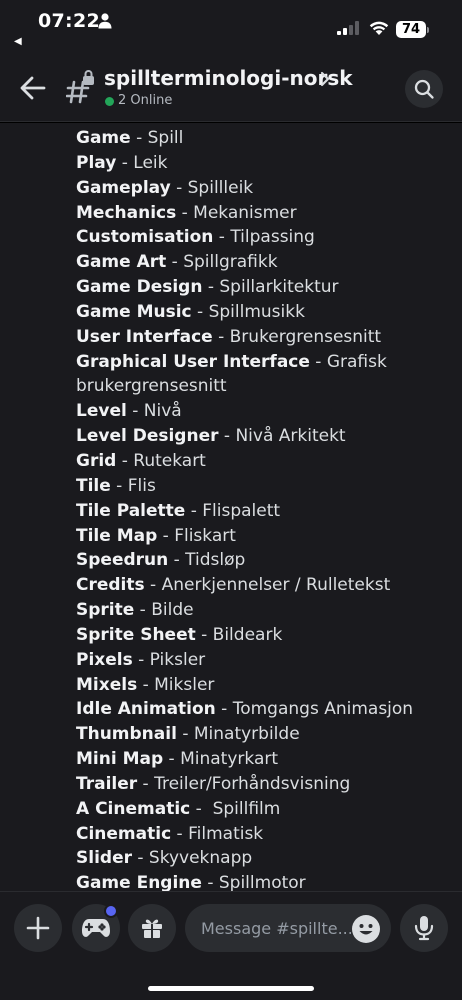 The height and width of the screenshot is (1000, 462). What do you see at coordinates (96, 460) in the screenshot?
I see `term-english: Grid` at bounding box center [96, 460].